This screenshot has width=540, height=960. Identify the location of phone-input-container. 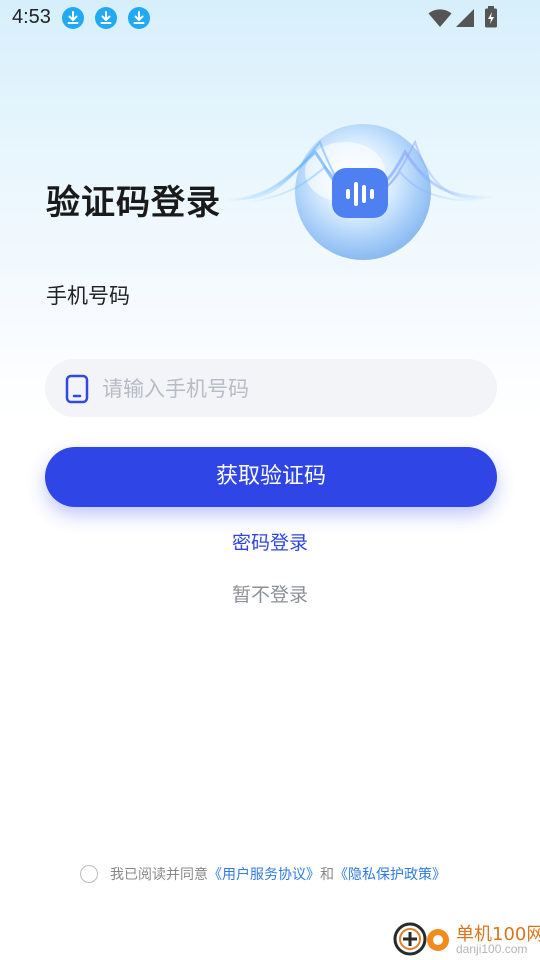
(271, 389).